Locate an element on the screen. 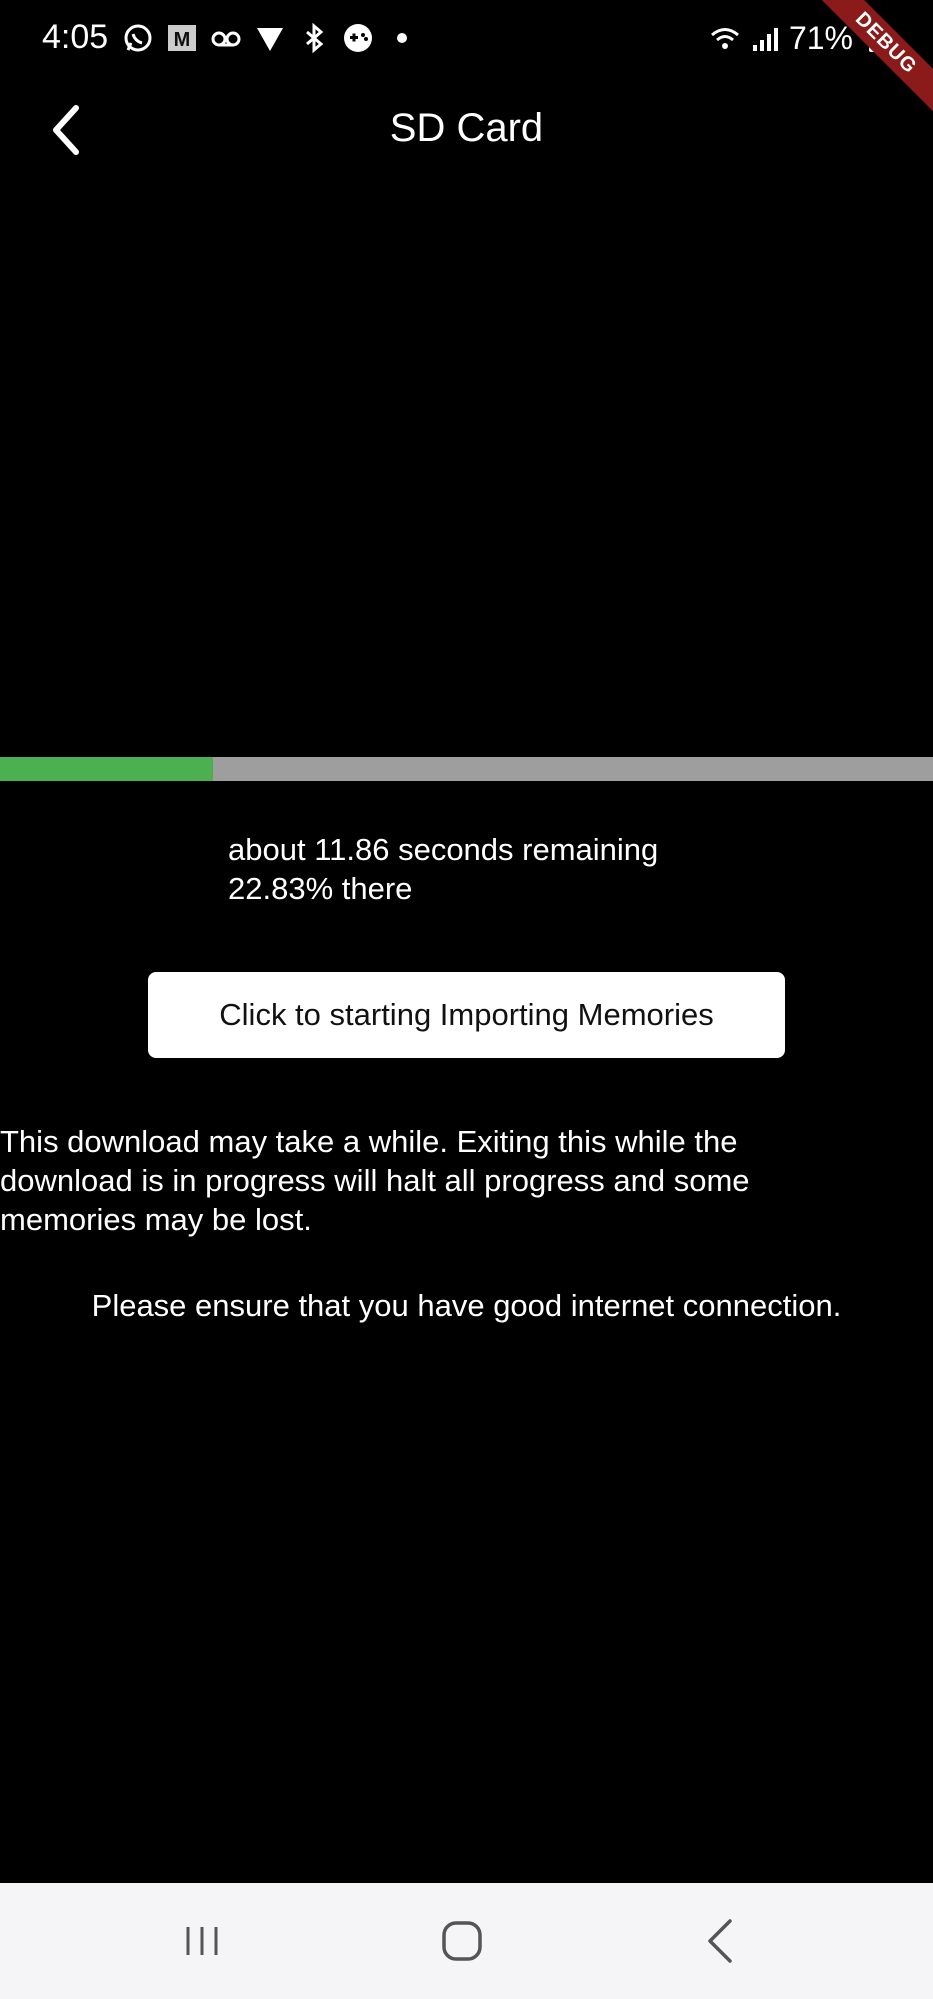 Image resolution: width=933 pixels, height=1999 pixels. svg-text: M is located at coordinates (182, 40).